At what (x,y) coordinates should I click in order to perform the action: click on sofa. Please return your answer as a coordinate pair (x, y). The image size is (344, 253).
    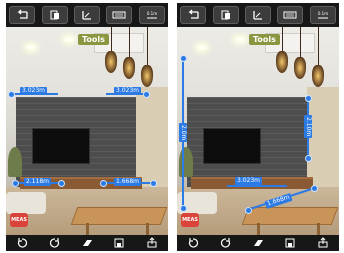
    Looking at the image, I should click on (26, 203).